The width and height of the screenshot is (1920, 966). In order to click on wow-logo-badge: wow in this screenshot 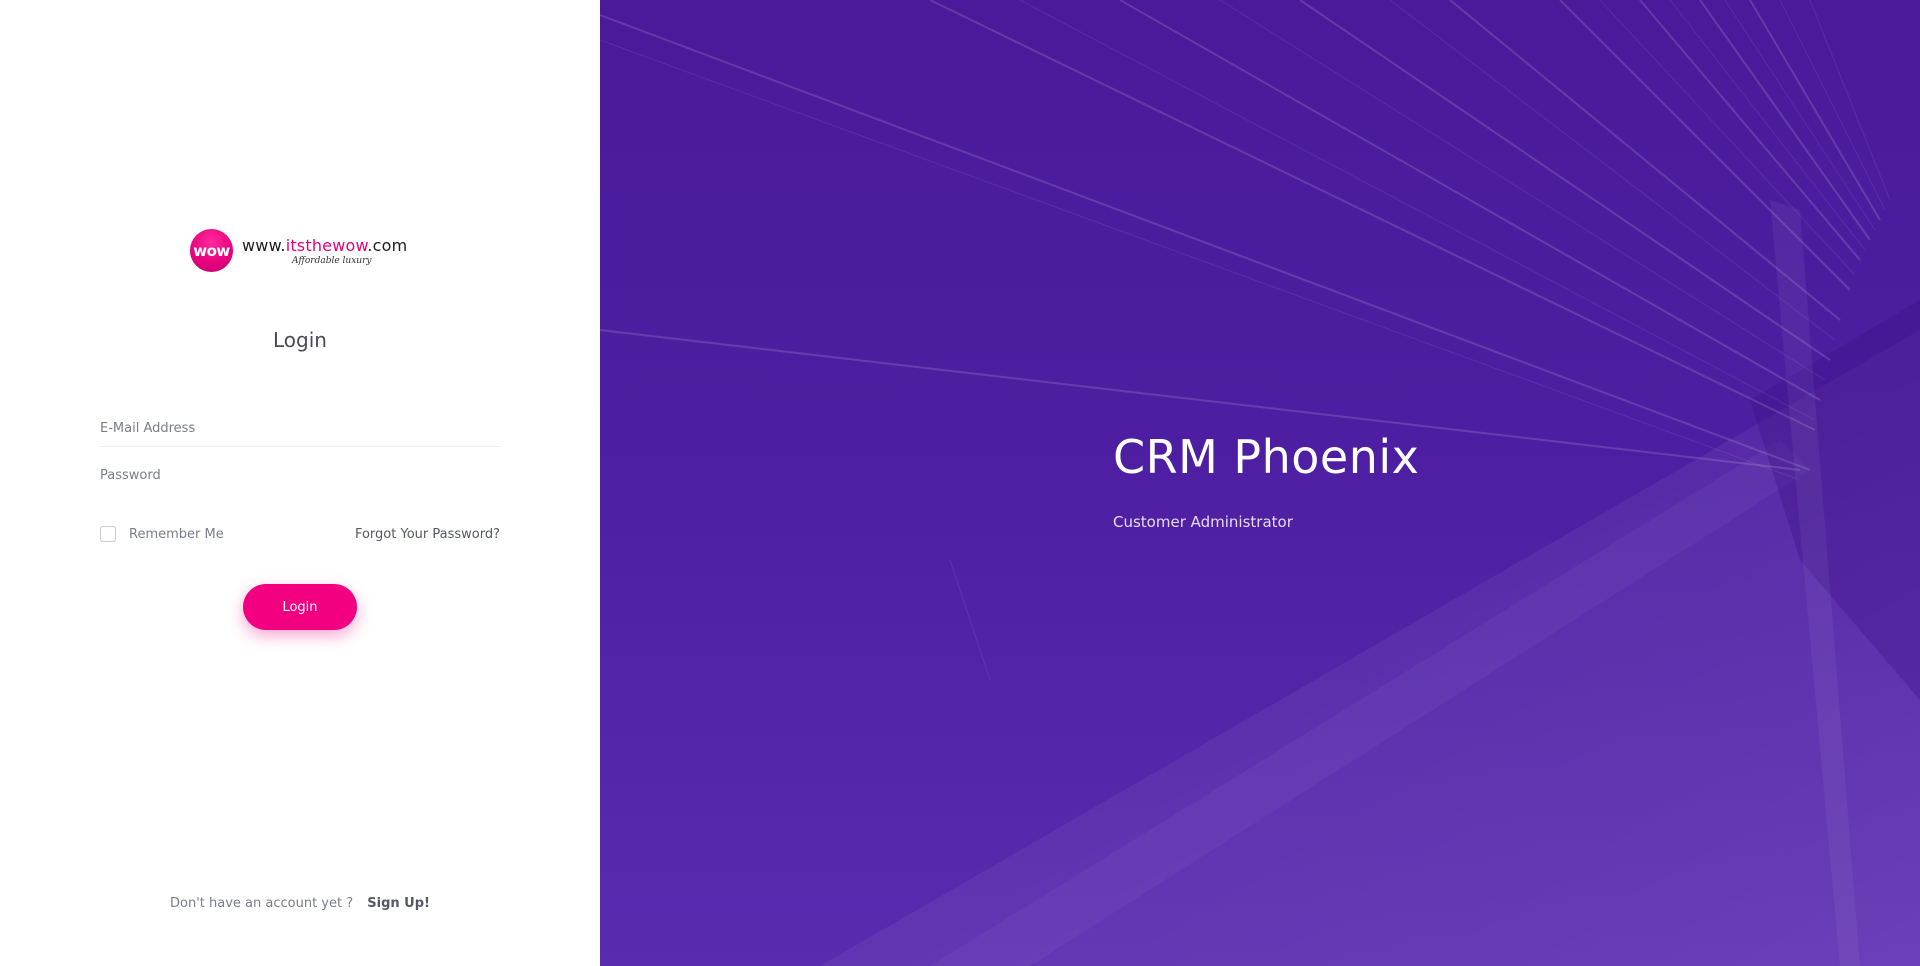, I will do `click(211, 250)`.